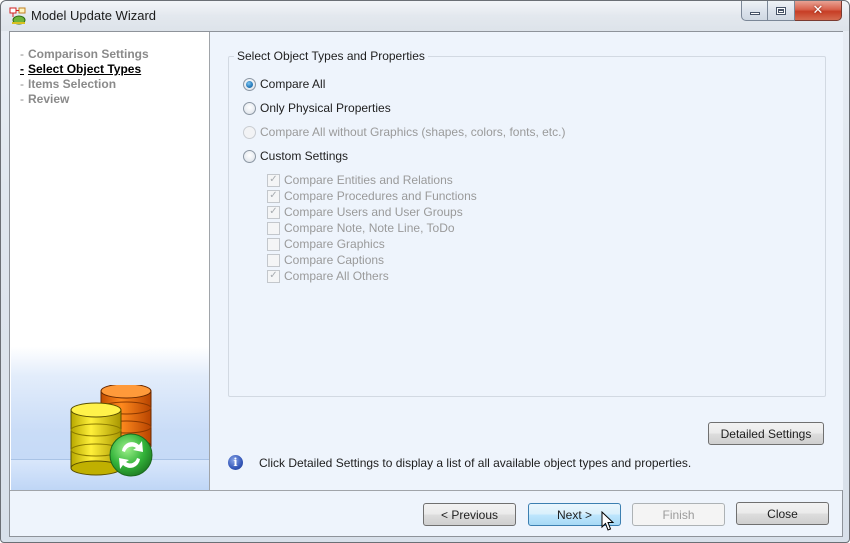 This screenshot has width=850, height=543. I want to click on minimize-button, so click(754, 11).